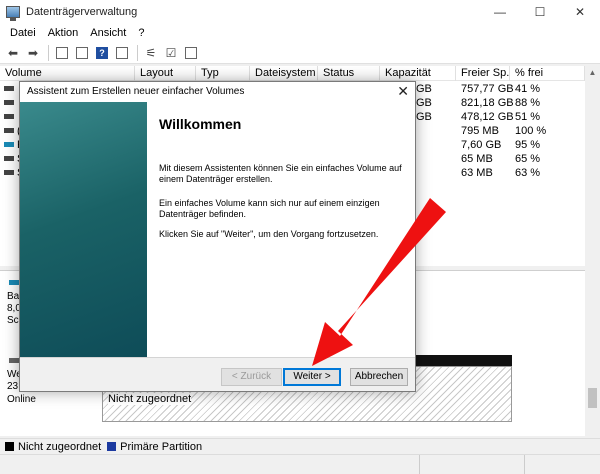 Image resolution: width=600 pixels, height=474 pixels. I want to click on wizard-side-banner, so click(83, 229).